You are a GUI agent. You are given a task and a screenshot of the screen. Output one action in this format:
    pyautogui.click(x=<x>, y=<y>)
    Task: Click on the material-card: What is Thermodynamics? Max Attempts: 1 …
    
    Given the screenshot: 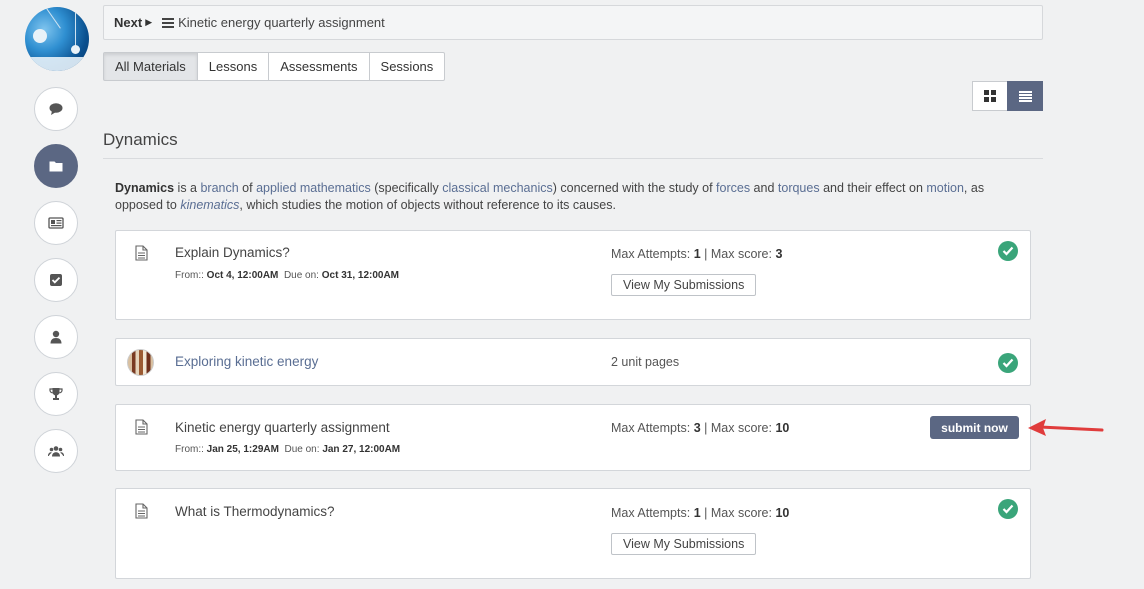 What is the action you would take?
    pyautogui.click(x=573, y=533)
    